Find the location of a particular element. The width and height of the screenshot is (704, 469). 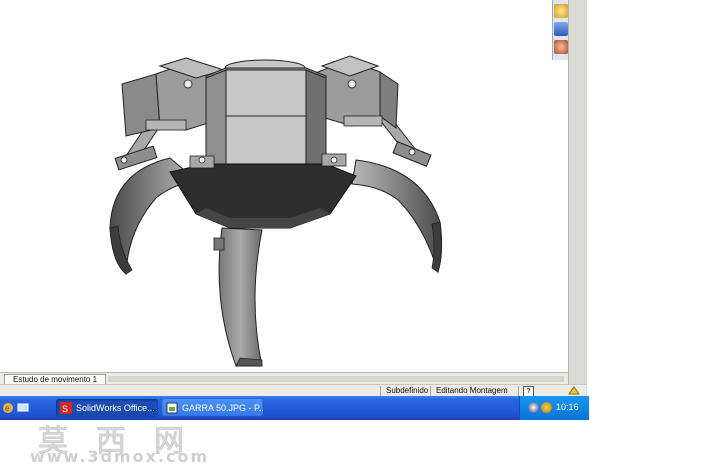

image-file-icon is located at coordinates (172, 408).